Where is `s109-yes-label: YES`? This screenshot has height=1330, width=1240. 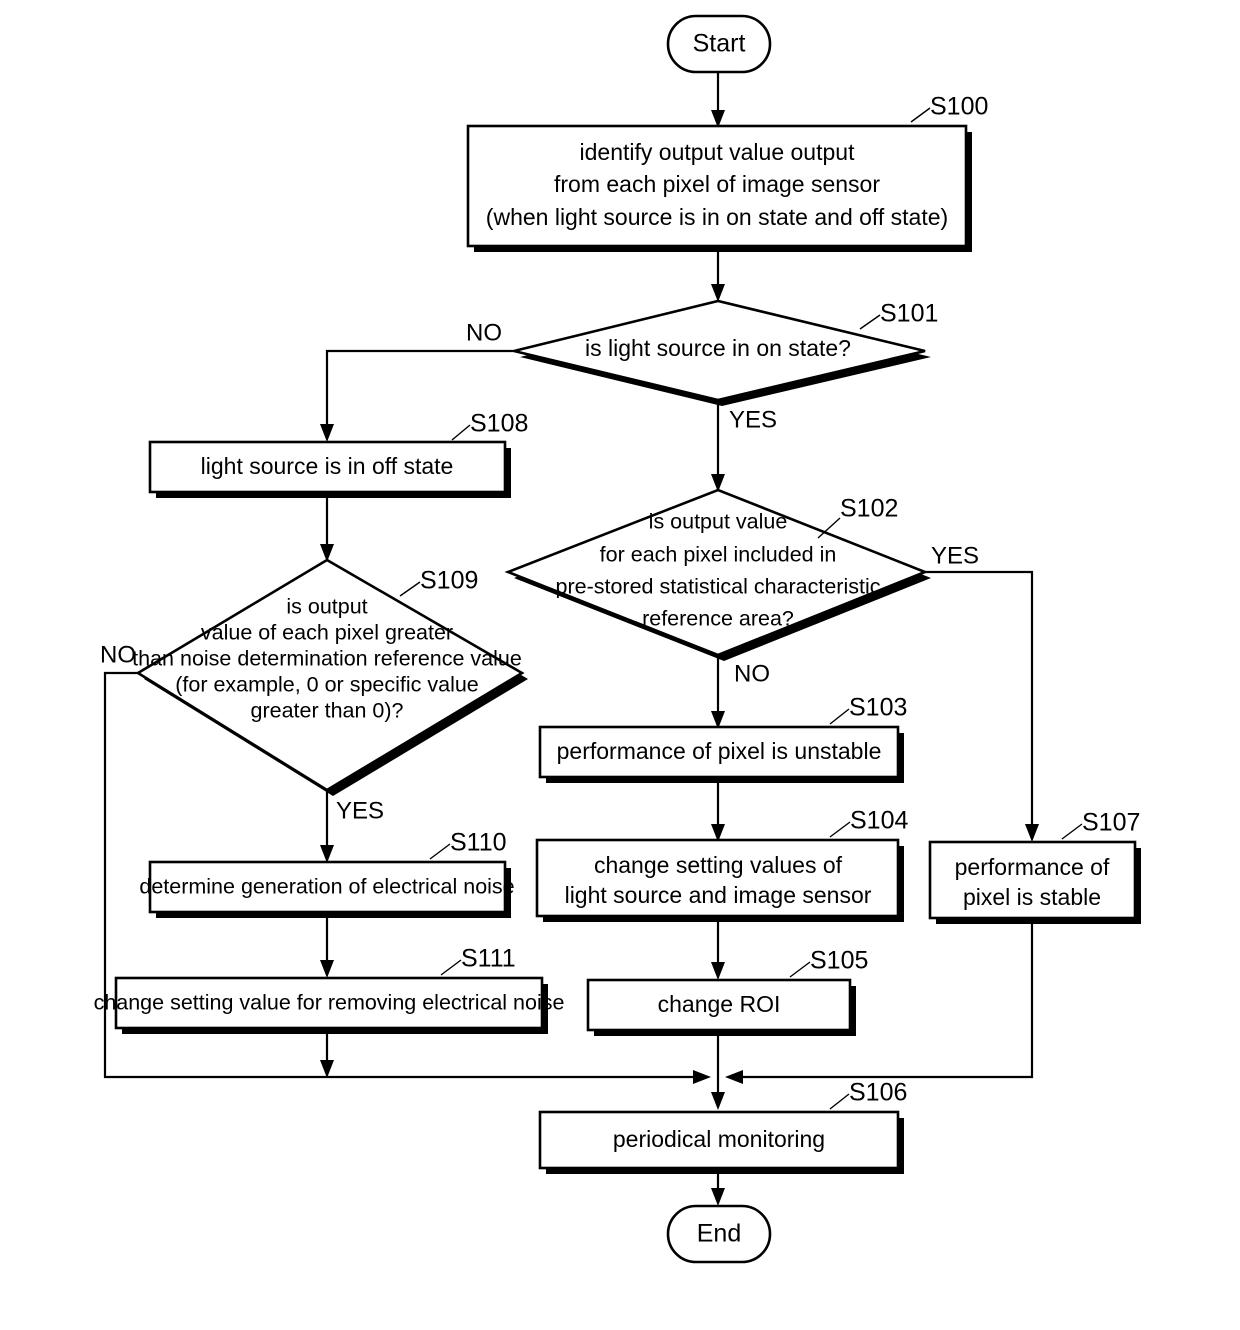
s109-yes-label: YES is located at coordinates (360, 810).